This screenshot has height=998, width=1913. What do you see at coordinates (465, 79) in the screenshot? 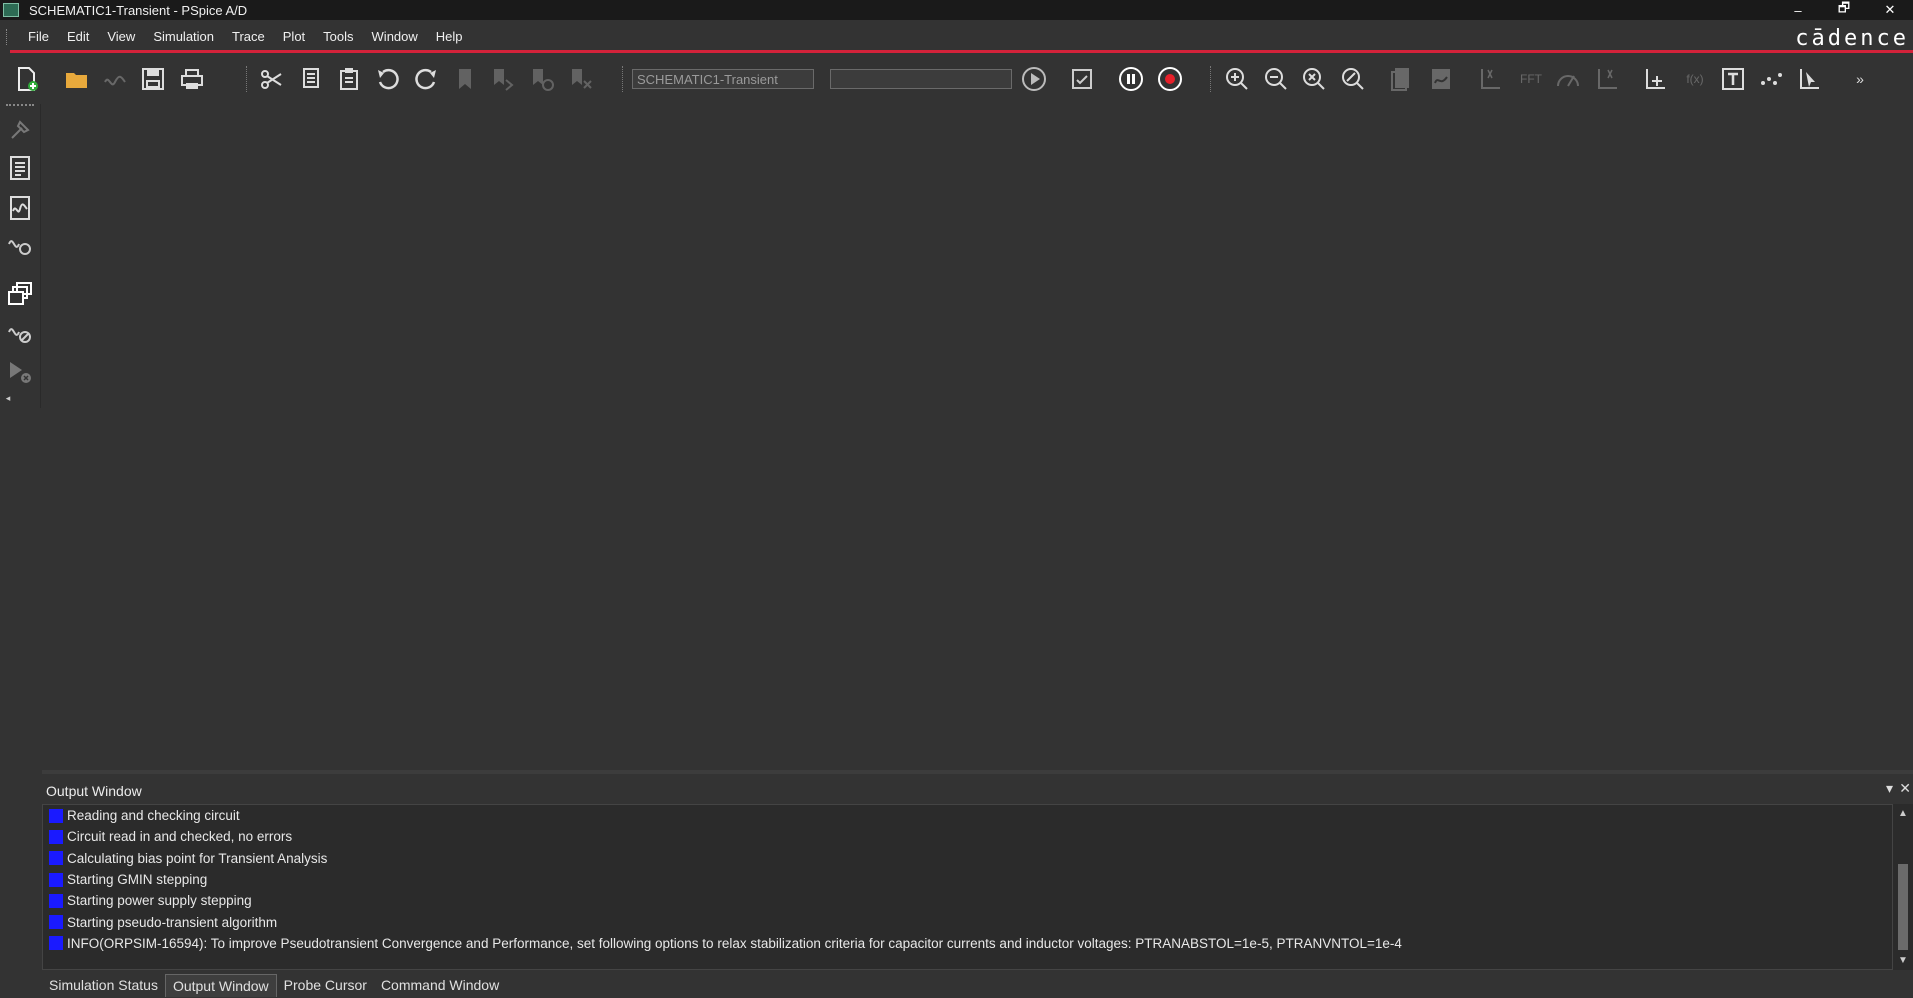
I see `bookmark-icon` at bounding box center [465, 79].